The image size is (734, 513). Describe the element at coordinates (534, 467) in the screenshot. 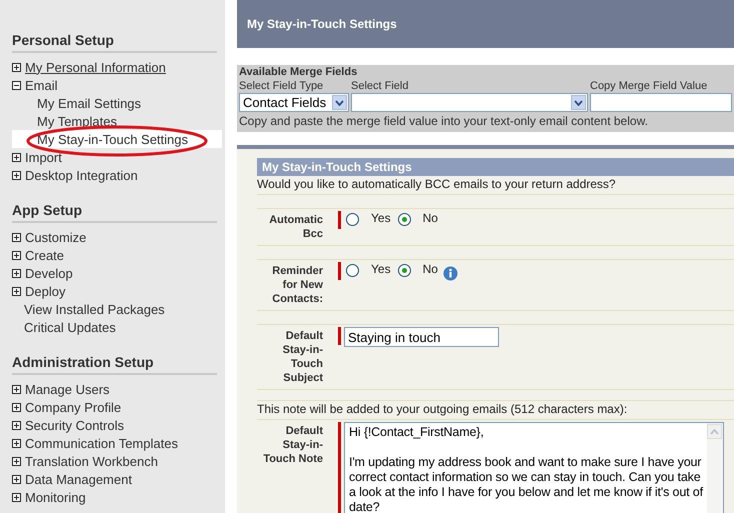

I see `note-field: Hi {!Contact_FirstName}, I'm updating my address book and want to make sure I have your correct contact information so we can stay in touch. Can you take a look at the info I have for you below and let me know if it's out of date?` at that location.